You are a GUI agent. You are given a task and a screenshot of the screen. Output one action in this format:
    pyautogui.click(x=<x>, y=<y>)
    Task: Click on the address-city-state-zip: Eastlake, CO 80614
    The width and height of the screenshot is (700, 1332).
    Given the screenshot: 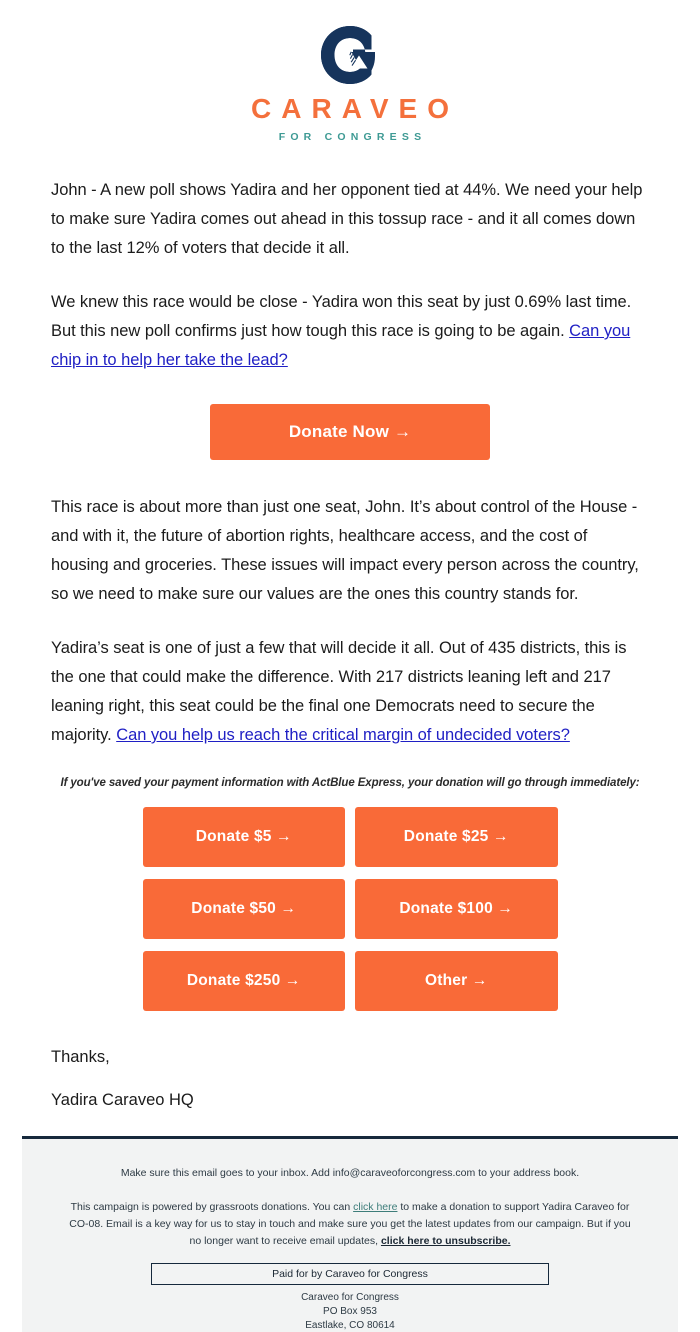 What is the action you would take?
    pyautogui.click(x=350, y=1325)
    